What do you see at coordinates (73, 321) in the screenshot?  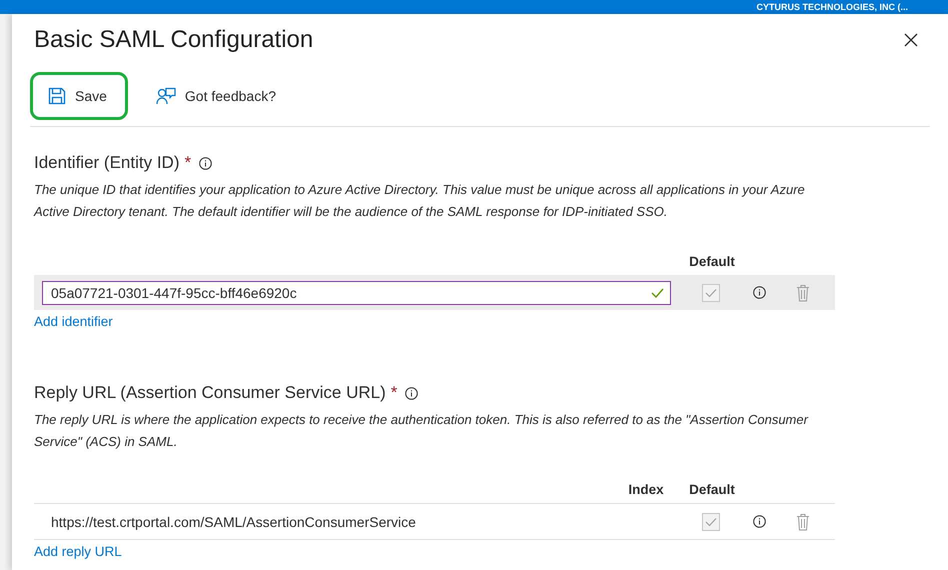 I see `add-link: Add identifier` at bounding box center [73, 321].